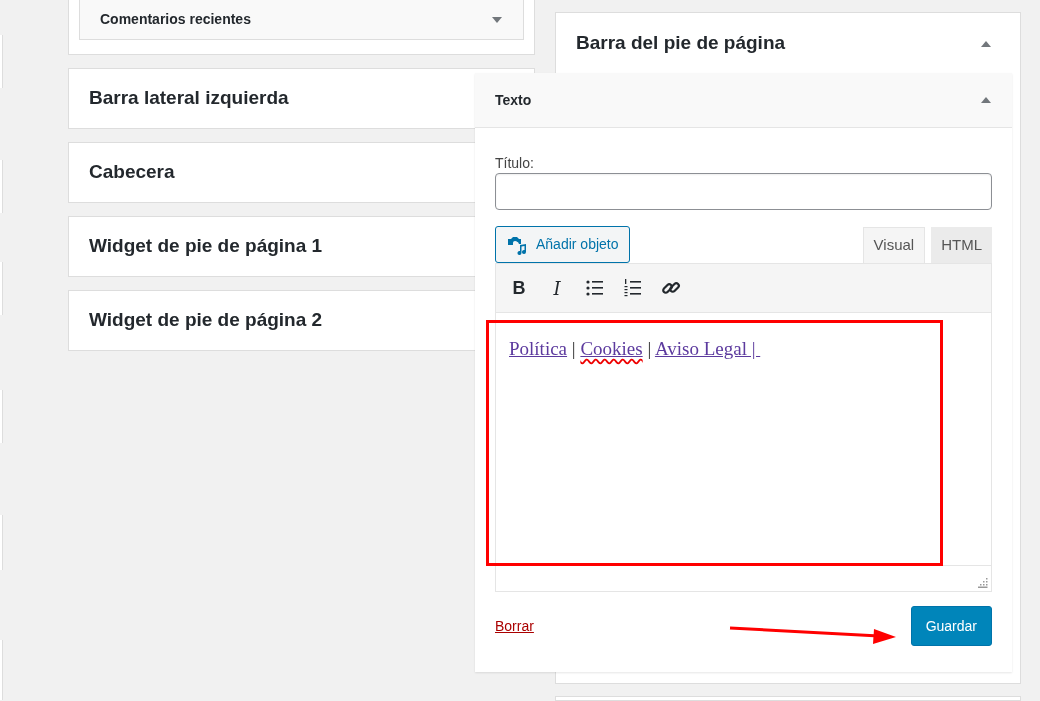  I want to click on editor-tab: HTML, so click(961, 245).